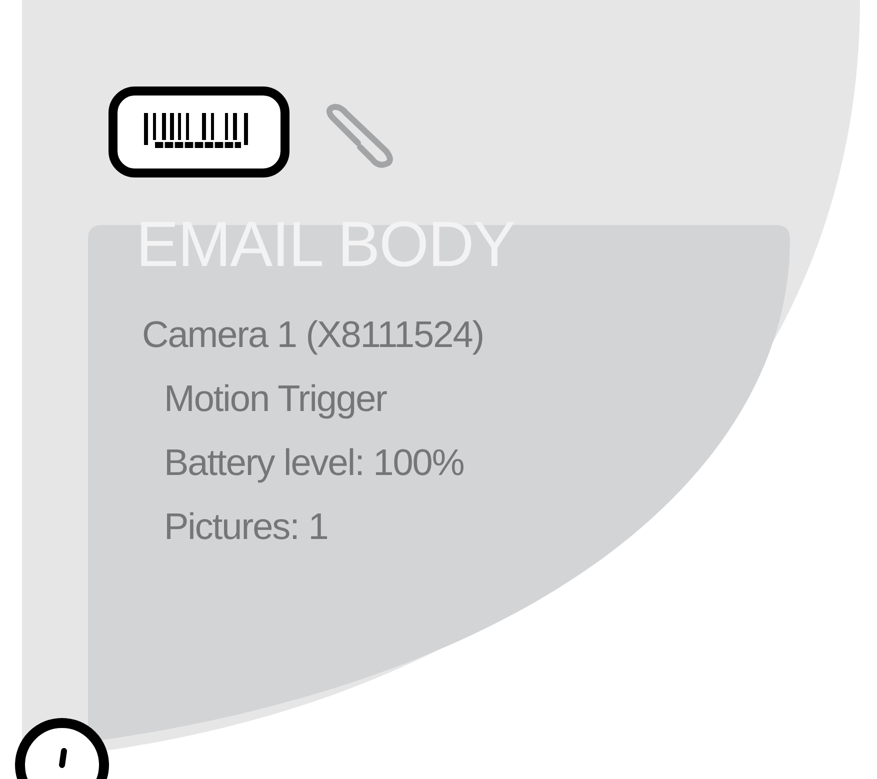 This screenshot has height=779, width=877. What do you see at coordinates (314, 463) in the screenshot?
I see `detail-line: Battery level: 100%` at bounding box center [314, 463].